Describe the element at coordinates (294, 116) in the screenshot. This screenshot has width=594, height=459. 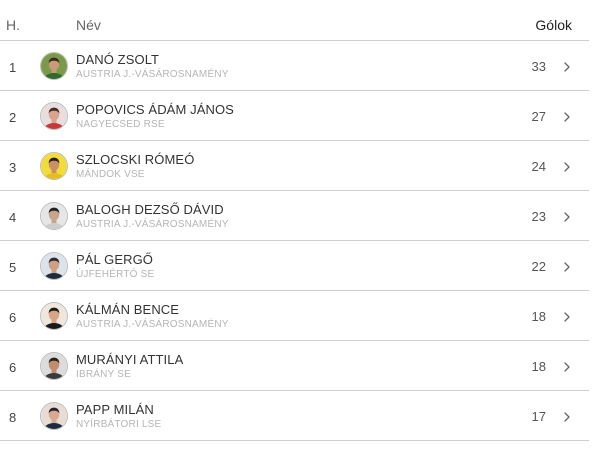
I see `table-row: 2 POPOVICS ÁDÁM JÁNOS NAGYECSED RSE 27` at that location.